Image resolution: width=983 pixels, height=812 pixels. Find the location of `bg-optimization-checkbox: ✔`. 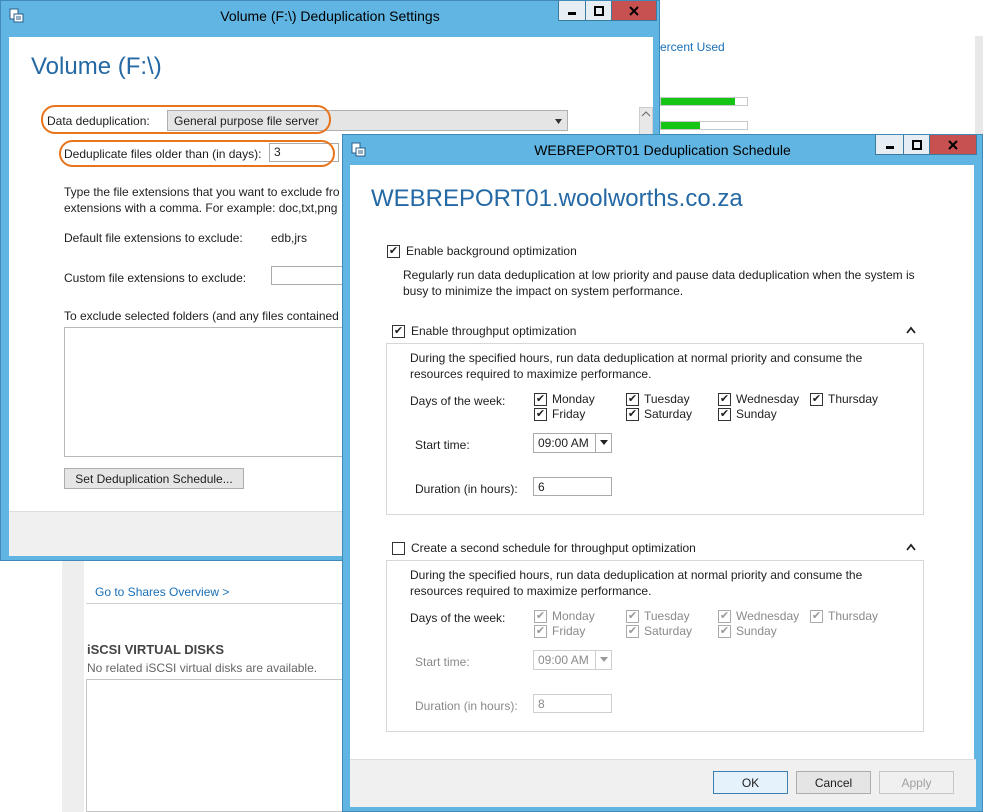

bg-optimization-checkbox: ✔ is located at coordinates (393, 251).